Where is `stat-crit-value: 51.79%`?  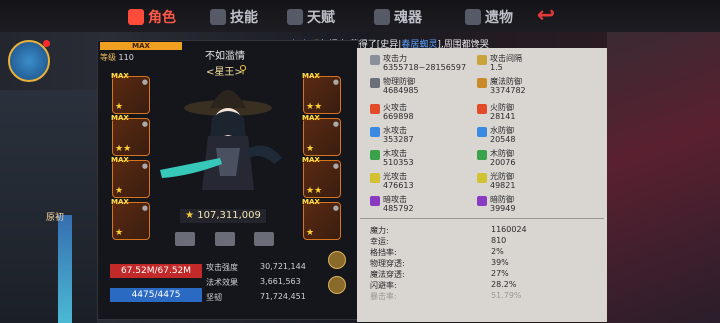 stat-crit-value: 51.79% is located at coordinates (506, 295).